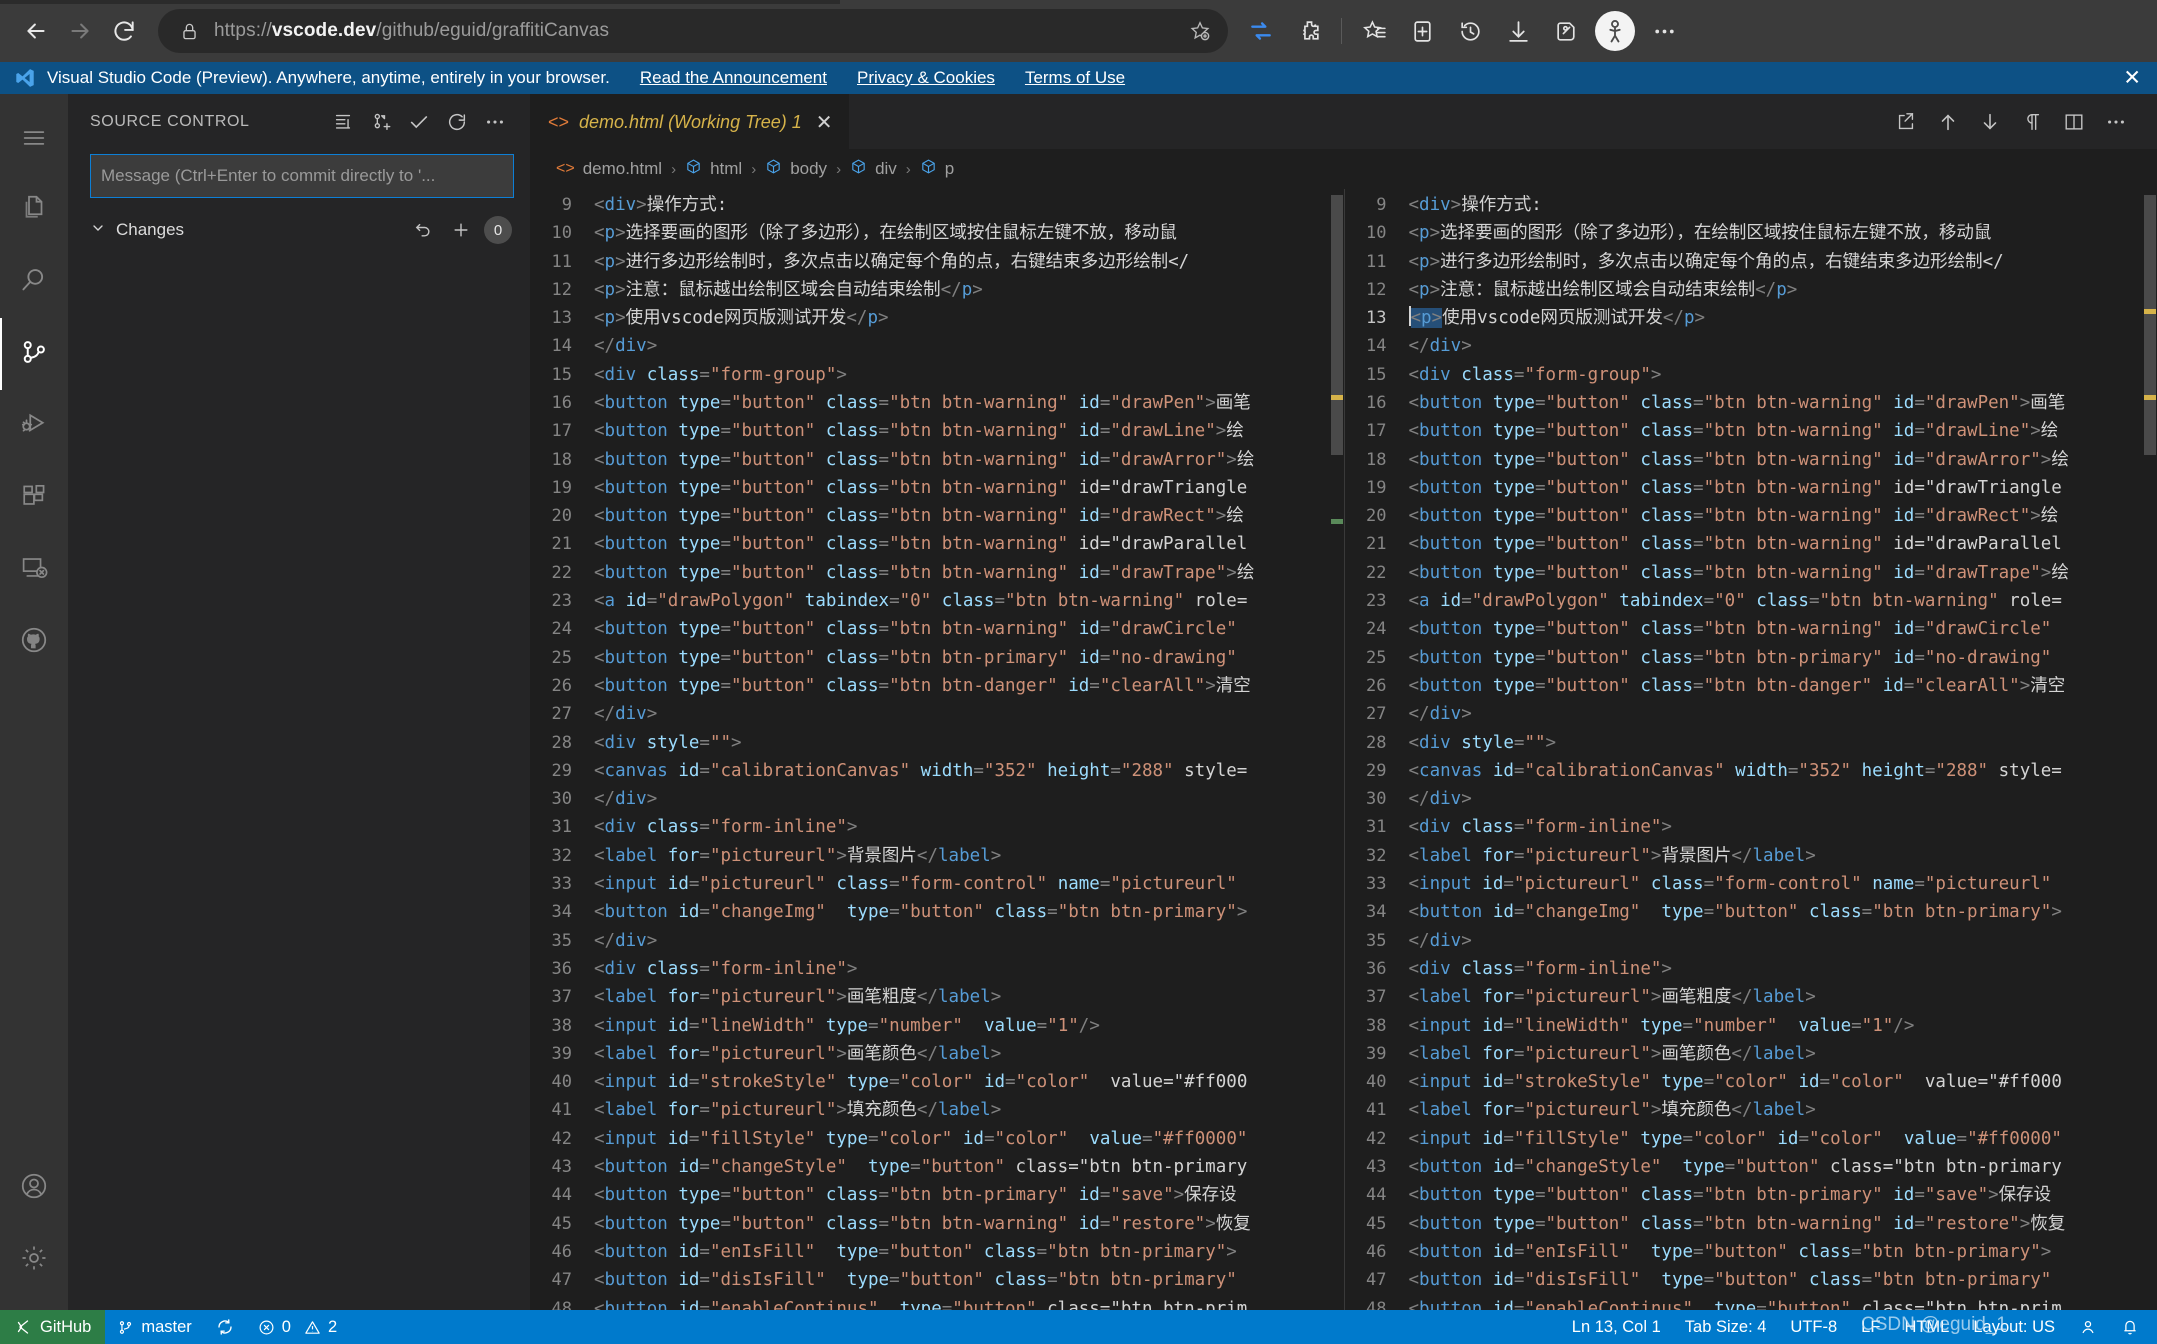 This screenshot has width=2157, height=1344. I want to click on sidebar-item-search, so click(34, 282).